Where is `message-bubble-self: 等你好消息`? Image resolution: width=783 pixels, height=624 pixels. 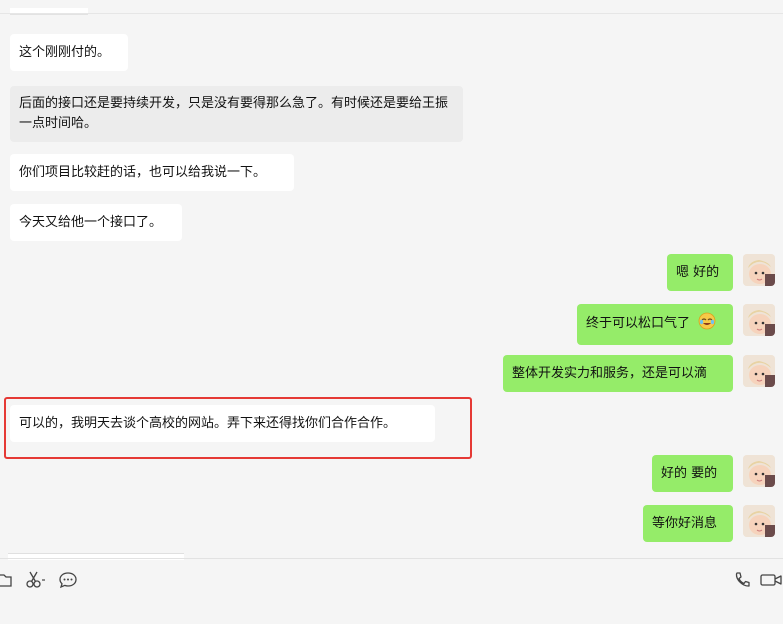 message-bubble-self: 等你好消息 is located at coordinates (688, 523).